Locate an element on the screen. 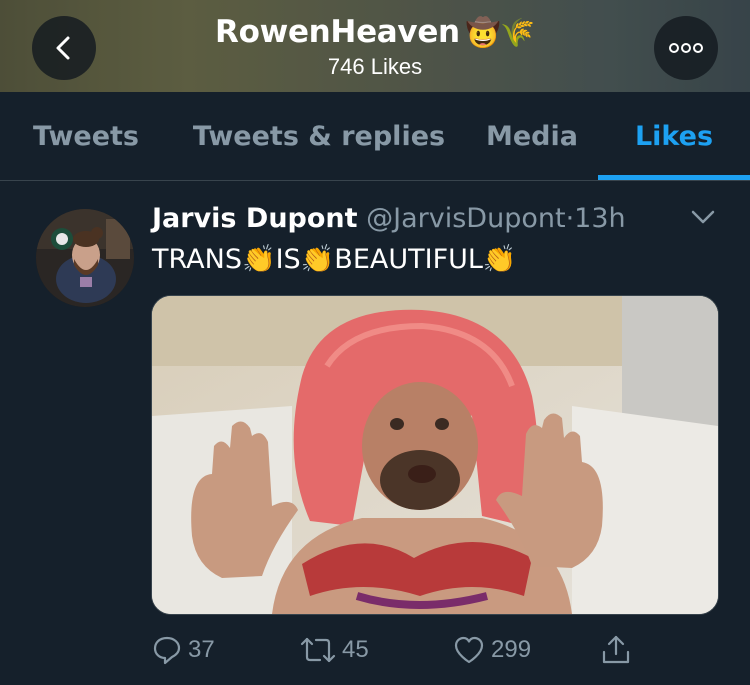 This screenshot has height=685, width=750. like-button: 299 is located at coordinates (492, 650).